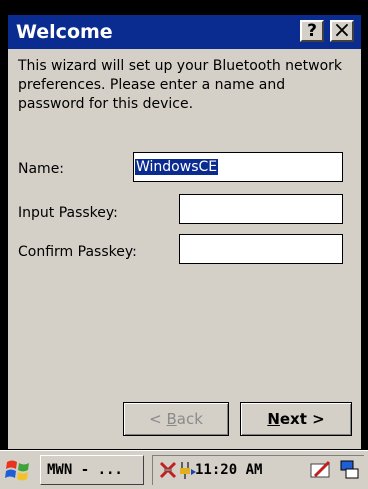 The width and height of the screenshot is (368, 489). I want to click on window-title: Welcome, so click(64, 32).